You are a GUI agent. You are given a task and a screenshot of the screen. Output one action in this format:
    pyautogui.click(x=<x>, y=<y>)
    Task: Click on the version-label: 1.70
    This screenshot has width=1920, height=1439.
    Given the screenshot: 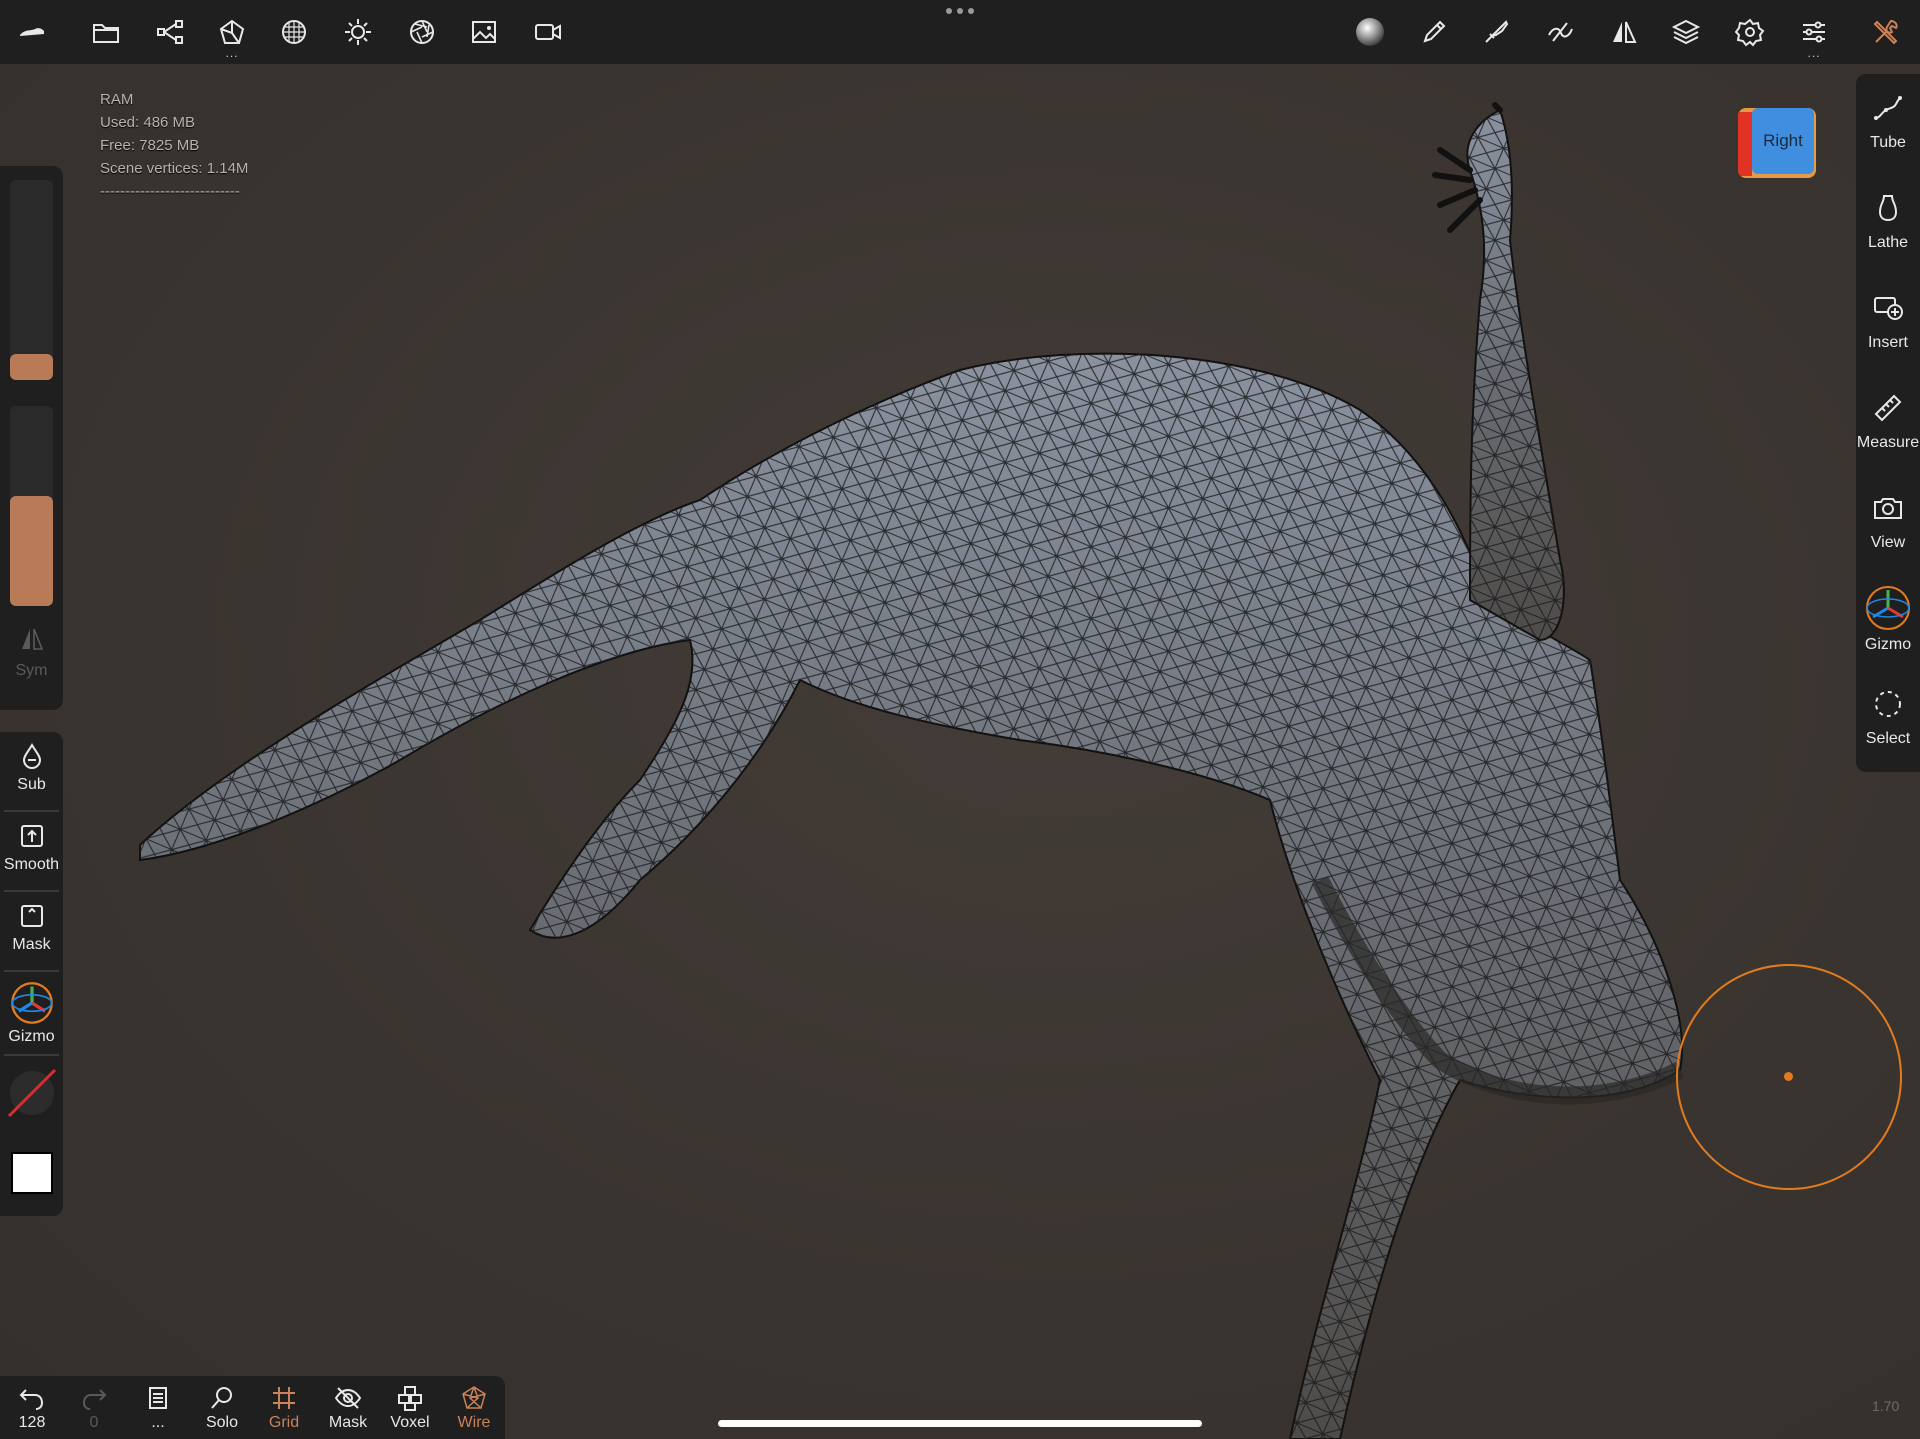 What is the action you would take?
    pyautogui.click(x=1886, y=1406)
    